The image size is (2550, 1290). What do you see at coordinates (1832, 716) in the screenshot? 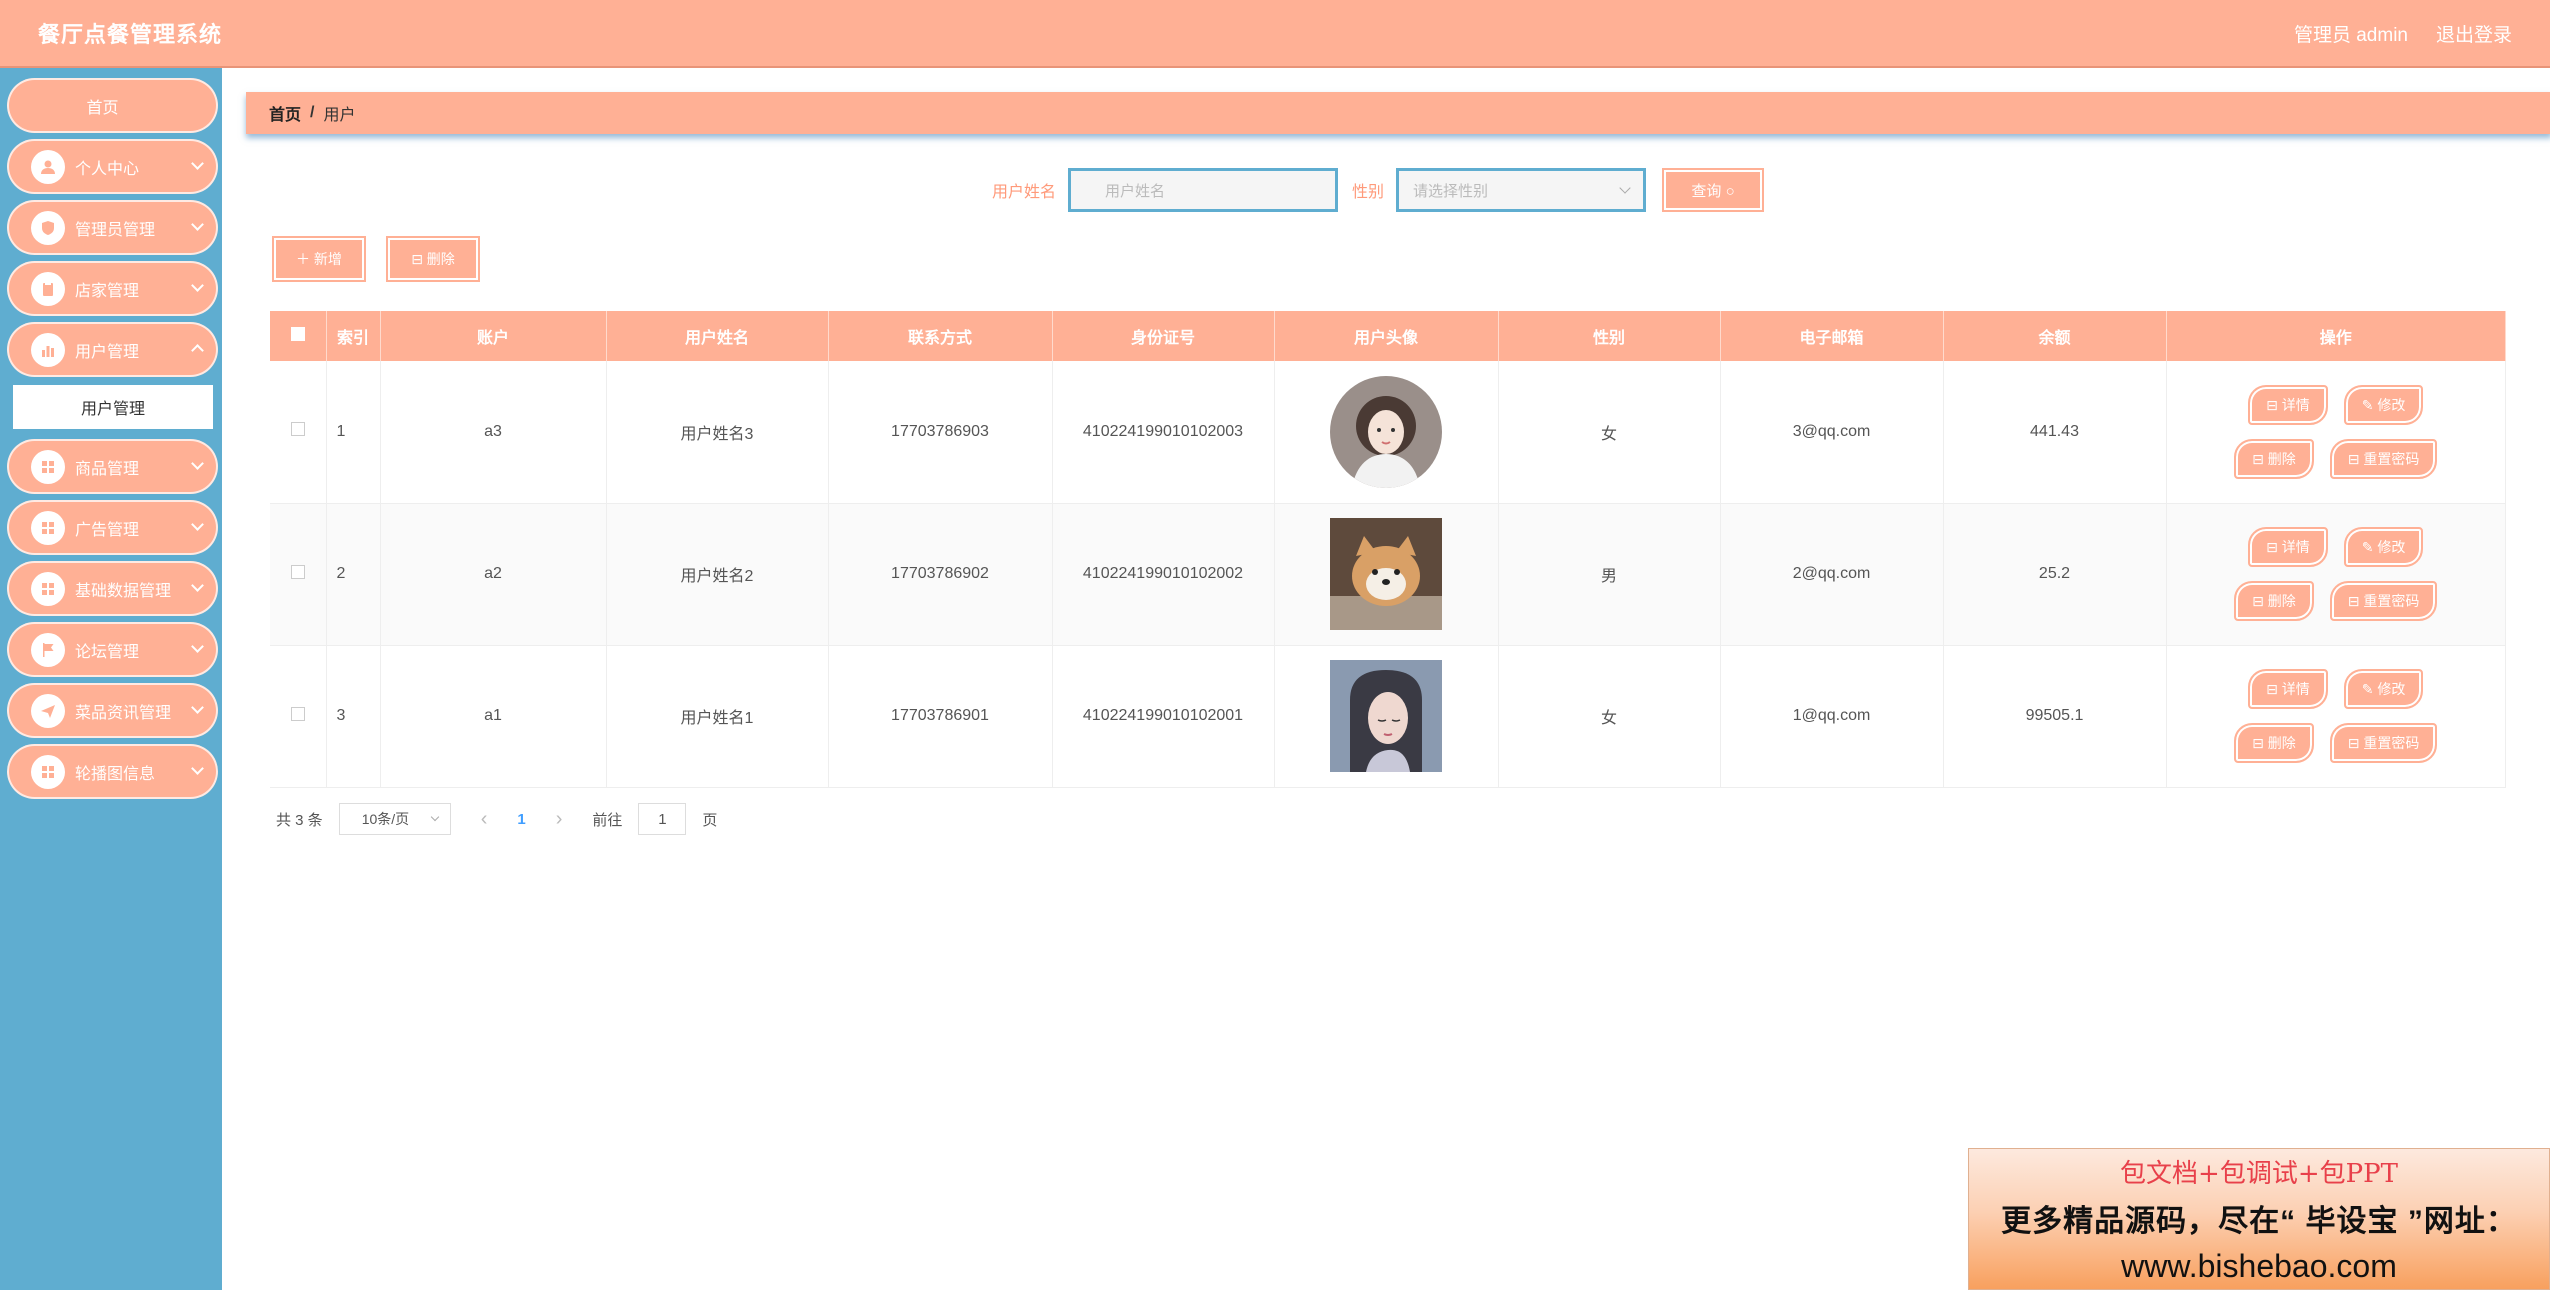
I see `cell-email: 1@qq.com` at bounding box center [1832, 716].